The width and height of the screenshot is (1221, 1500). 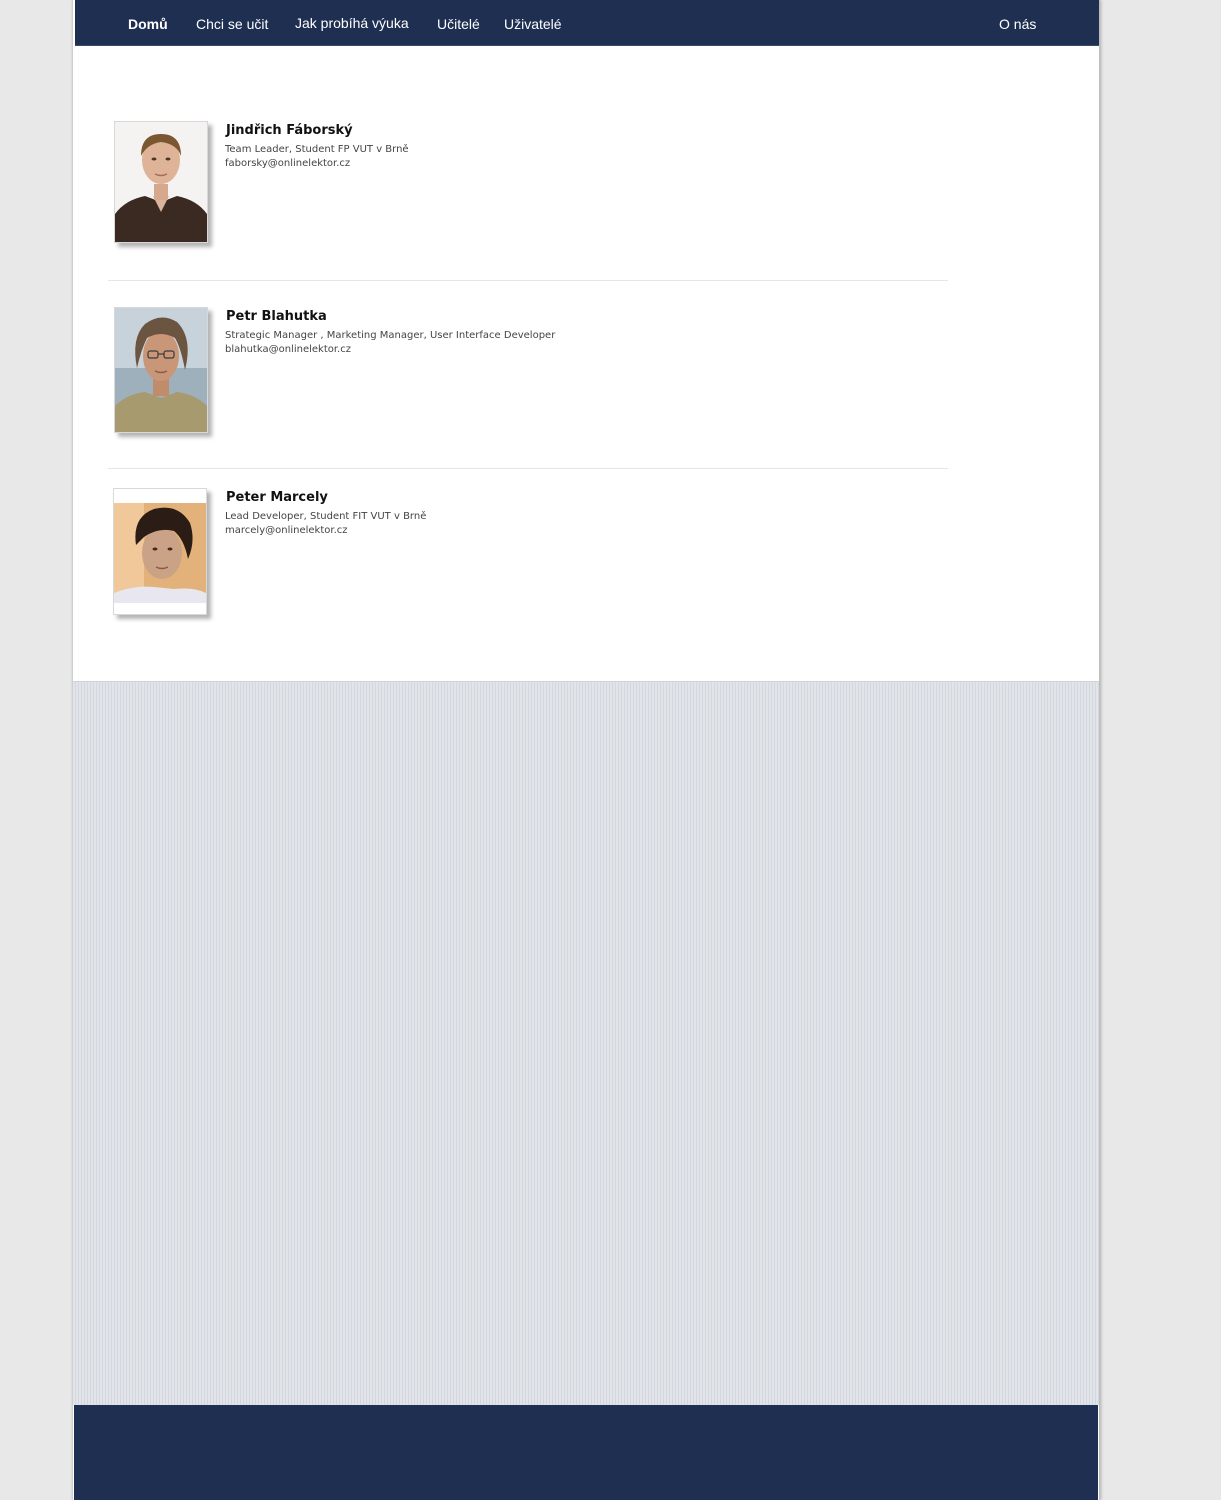 I want to click on member-name: Petr Blahutka, so click(x=276, y=316).